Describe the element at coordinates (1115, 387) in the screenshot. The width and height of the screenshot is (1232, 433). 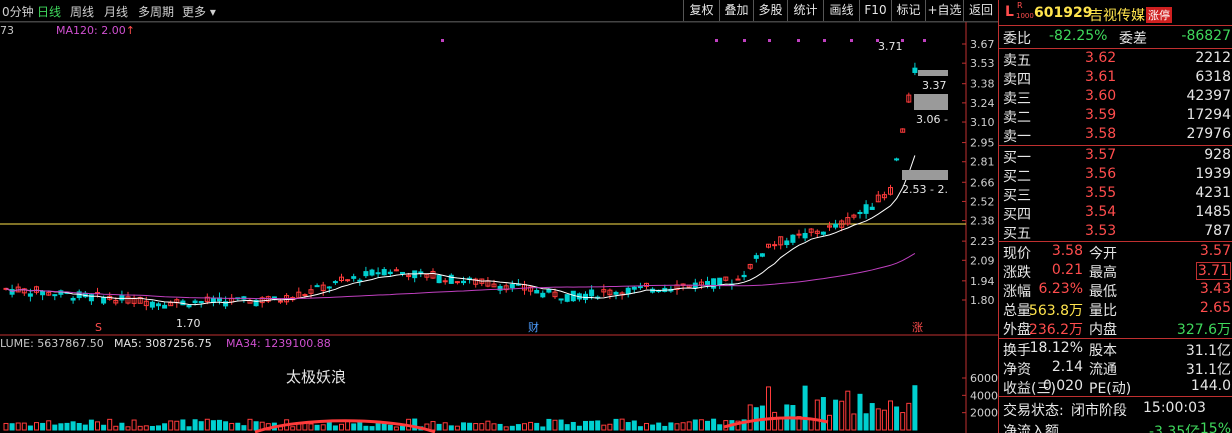
I see `fundamental-row: 收益(三) 0.020 PE(动) 144.0` at that location.